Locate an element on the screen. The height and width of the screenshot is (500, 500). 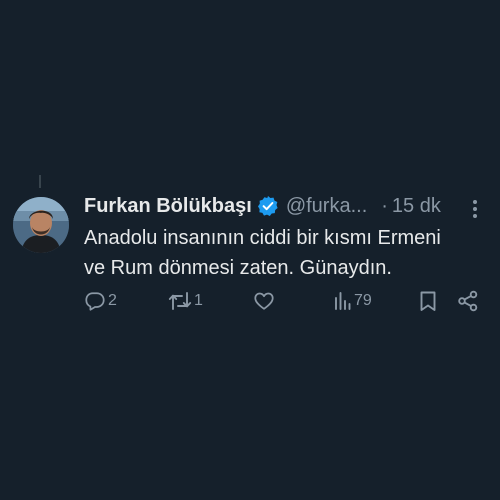
reply-button: 2 is located at coordinates (100, 301).